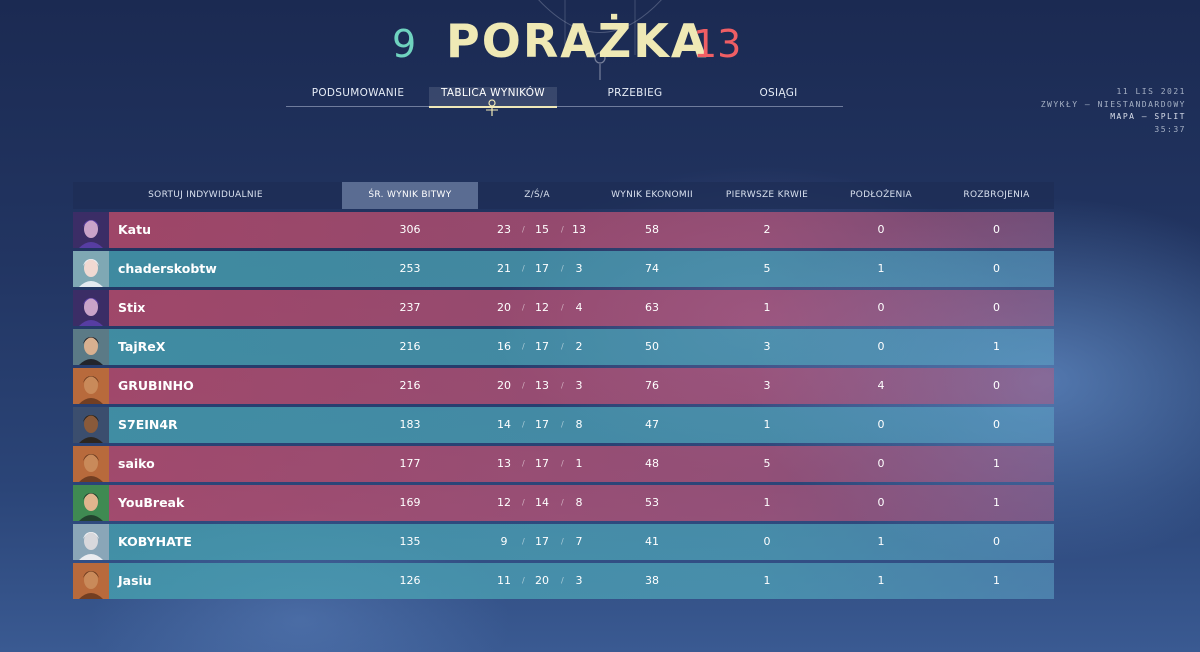 The height and width of the screenshot is (652, 1200). What do you see at coordinates (579, 424) in the screenshot?
I see `assists-value: 8` at bounding box center [579, 424].